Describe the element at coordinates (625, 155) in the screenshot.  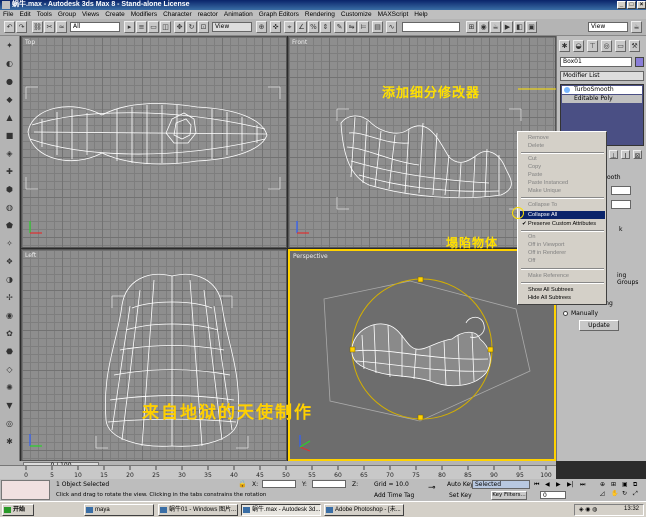
I see `show-end-result-icon: Ι` at that location.